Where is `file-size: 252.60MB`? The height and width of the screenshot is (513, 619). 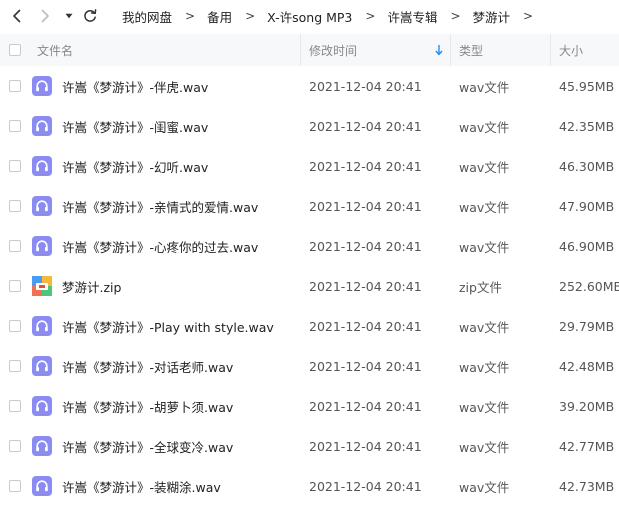 file-size: 252.60MB is located at coordinates (589, 286).